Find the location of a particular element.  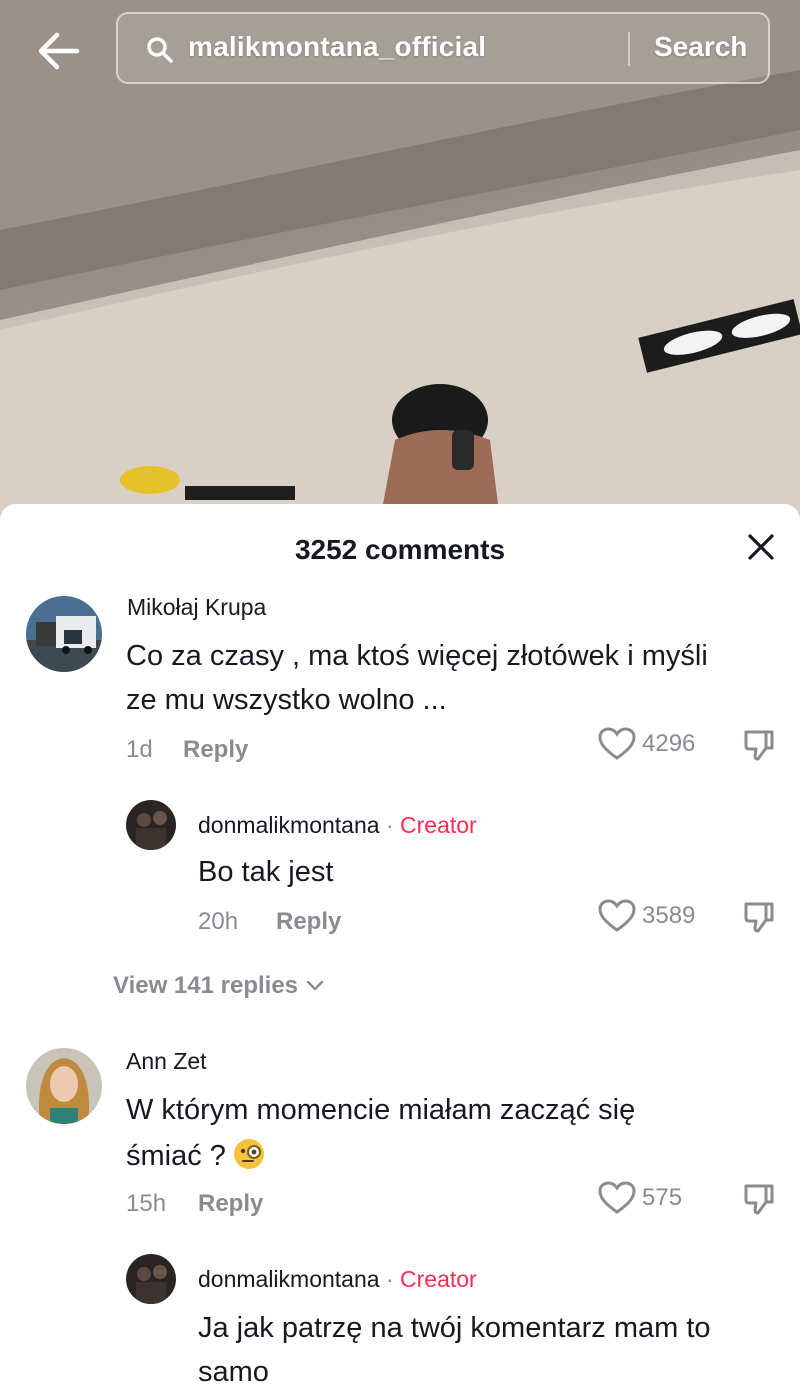

search-icon is located at coordinates (160, 50).